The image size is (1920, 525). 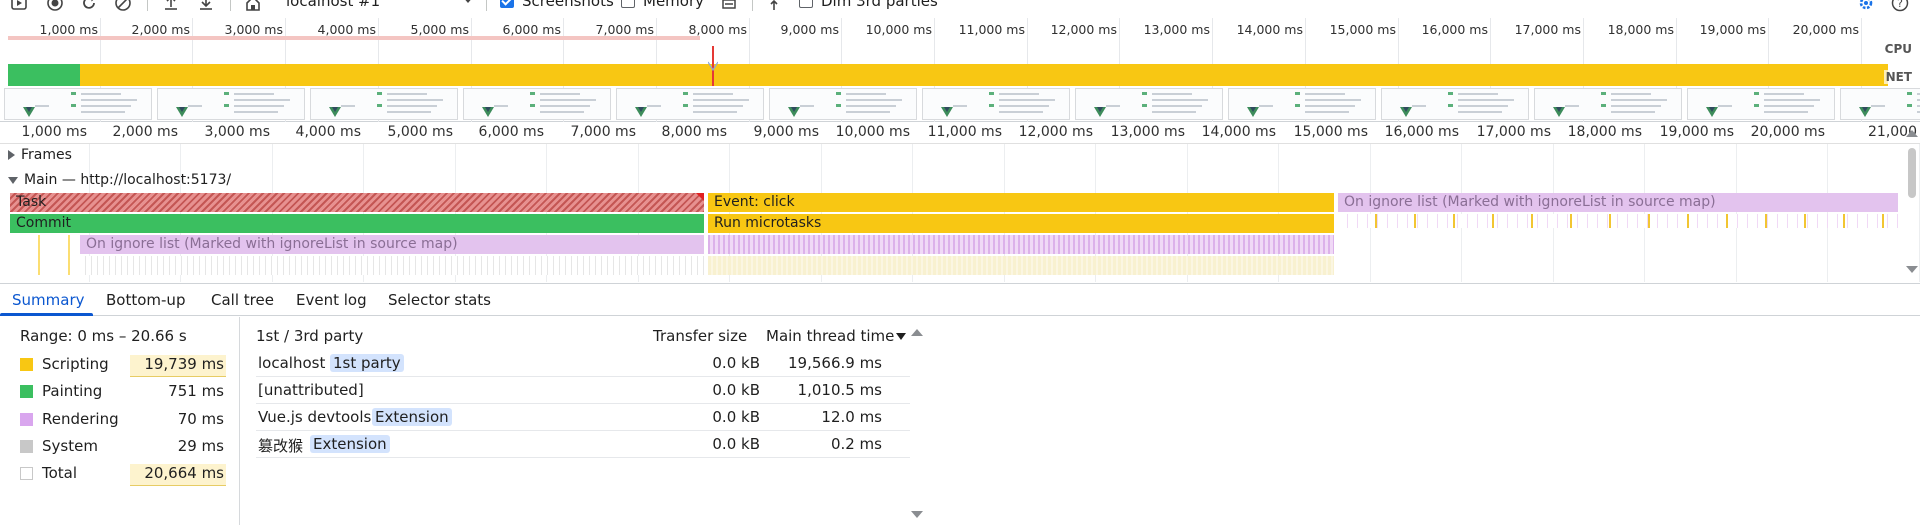 I want to click on screenshots-checkbox: Screenshots, so click(x=557, y=5).